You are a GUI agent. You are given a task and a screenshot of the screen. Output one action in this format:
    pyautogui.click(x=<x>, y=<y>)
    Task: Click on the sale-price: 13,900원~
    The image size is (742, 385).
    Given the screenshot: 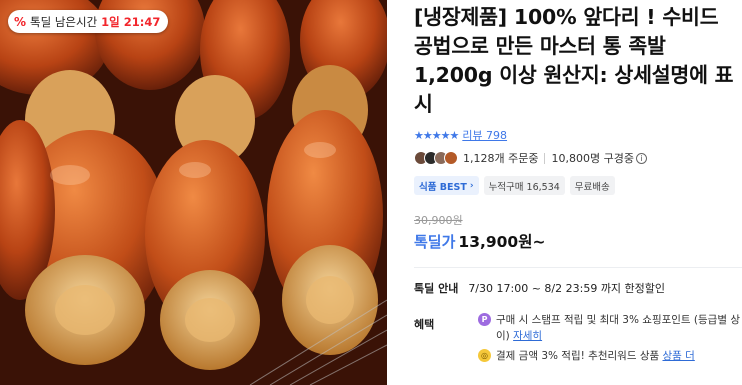 What is the action you would take?
    pyautogui.click(x=502, y=242)
    